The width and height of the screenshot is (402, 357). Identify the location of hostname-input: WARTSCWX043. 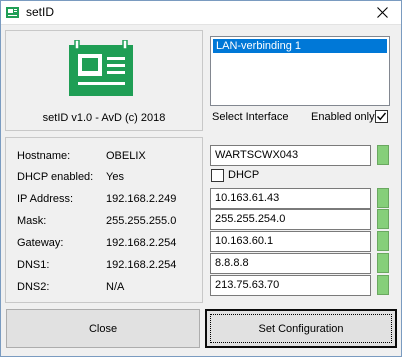
(290, 155).